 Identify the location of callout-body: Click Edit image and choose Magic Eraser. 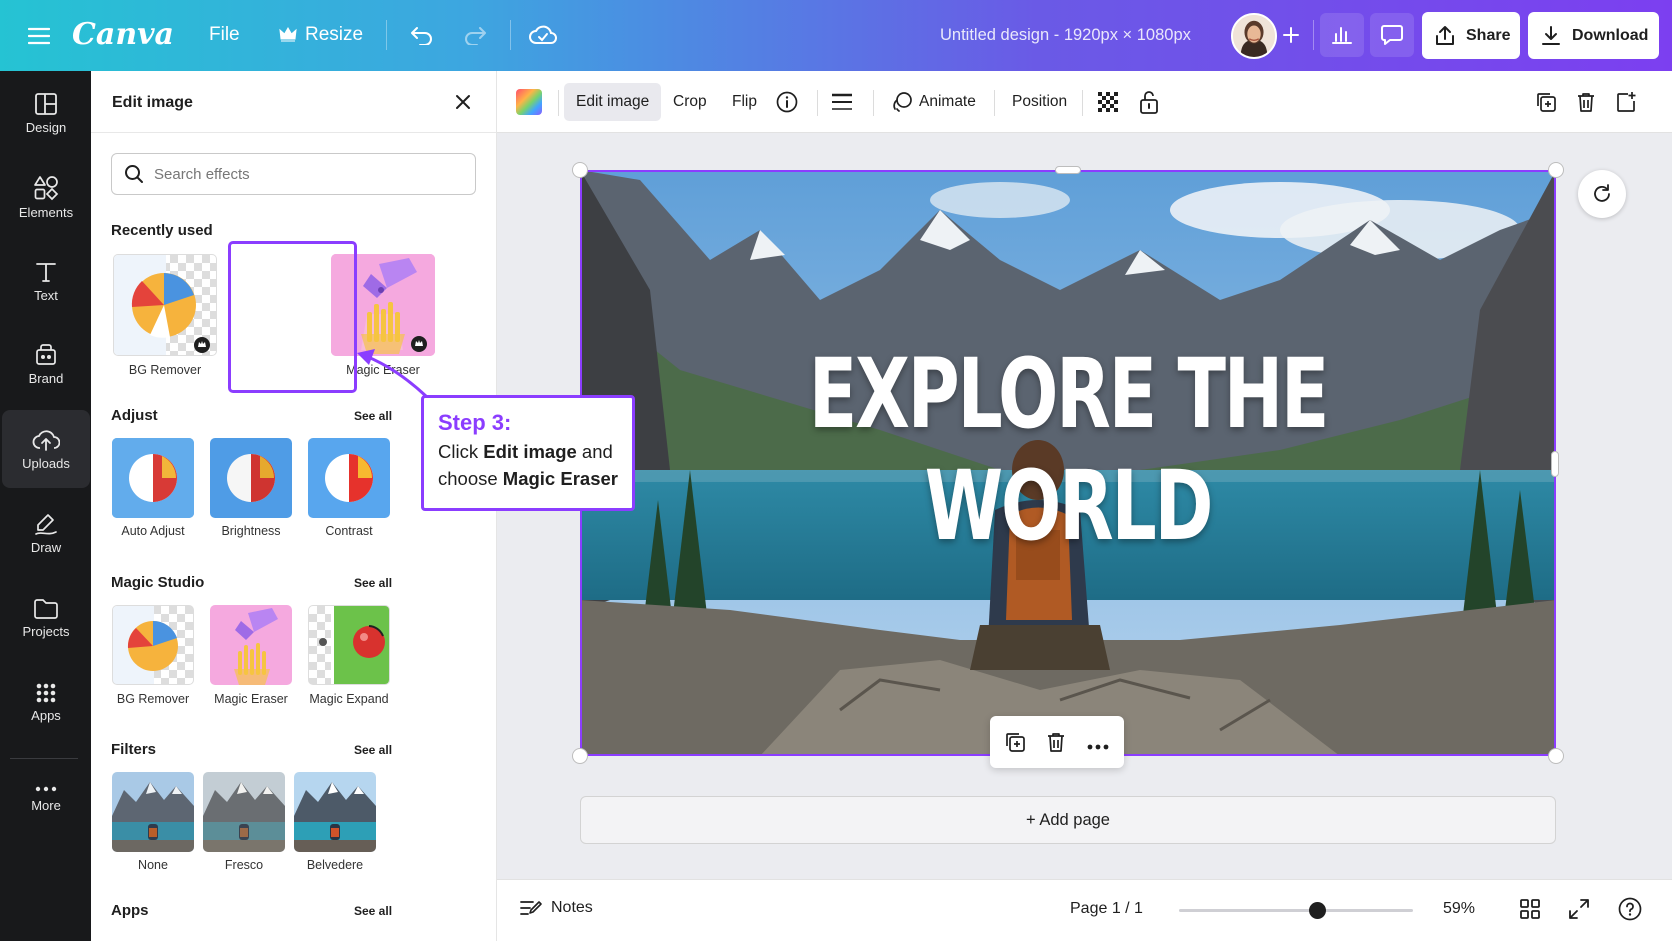
(535, 465).